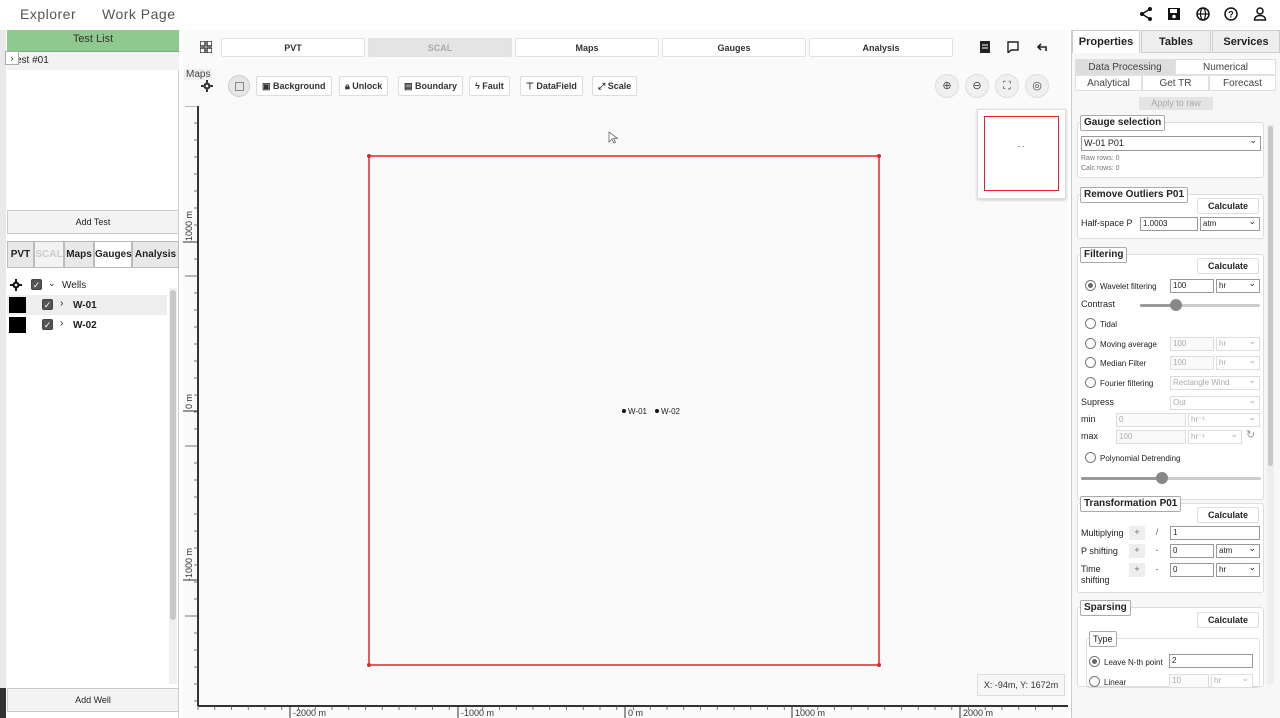 This screenshot has height=718, width=1280. What do you see at coordinates (207, 86) in the screenshot?
I see `map-settings-icon` at bounding box center [207, 86].